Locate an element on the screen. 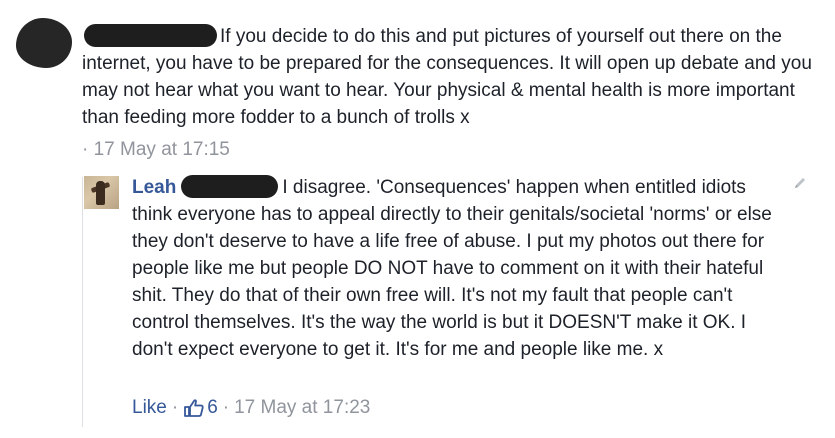 This screenshot has height=438, width=835. reply-timestamp: 17 May at 17:23 is located at coordinates (302, 408).